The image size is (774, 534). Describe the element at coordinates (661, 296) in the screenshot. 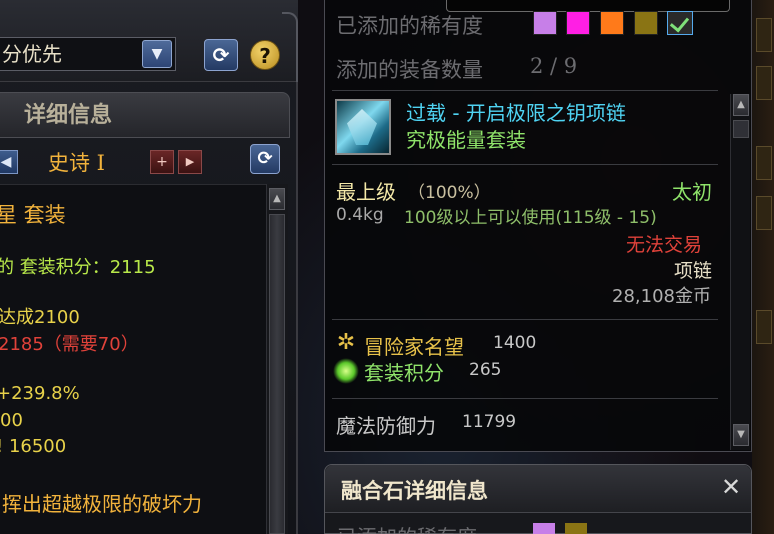

I see `item-price: 28,108金币` at that location.